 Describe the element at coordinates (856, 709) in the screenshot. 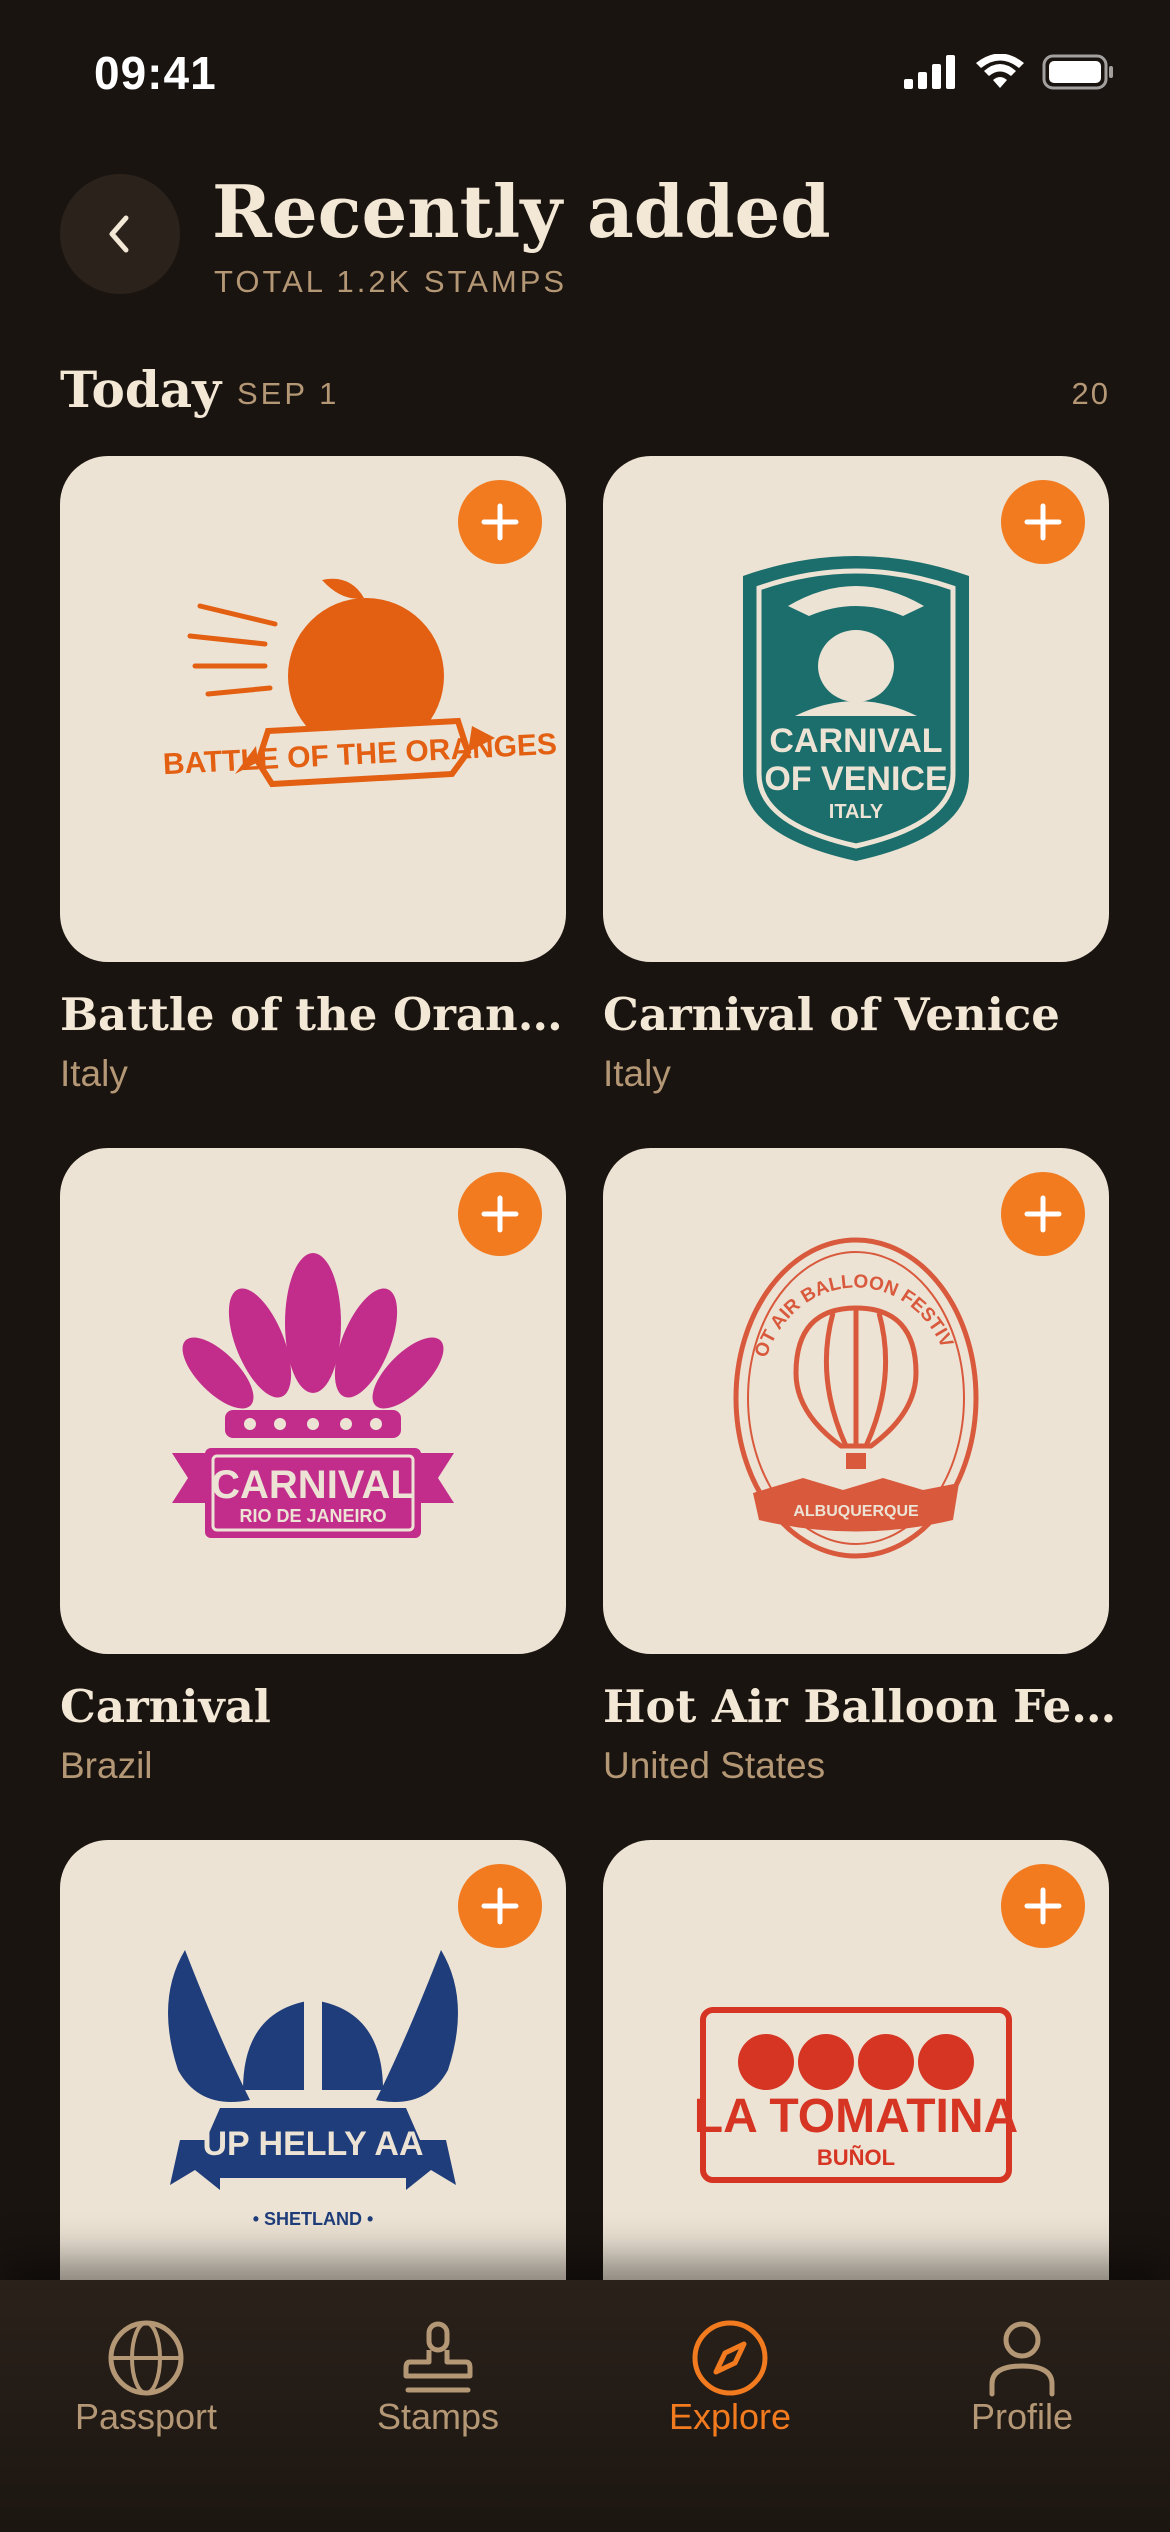

I see `stamp-tile: CARNIVAL OF VENICE ITALY` at that location.